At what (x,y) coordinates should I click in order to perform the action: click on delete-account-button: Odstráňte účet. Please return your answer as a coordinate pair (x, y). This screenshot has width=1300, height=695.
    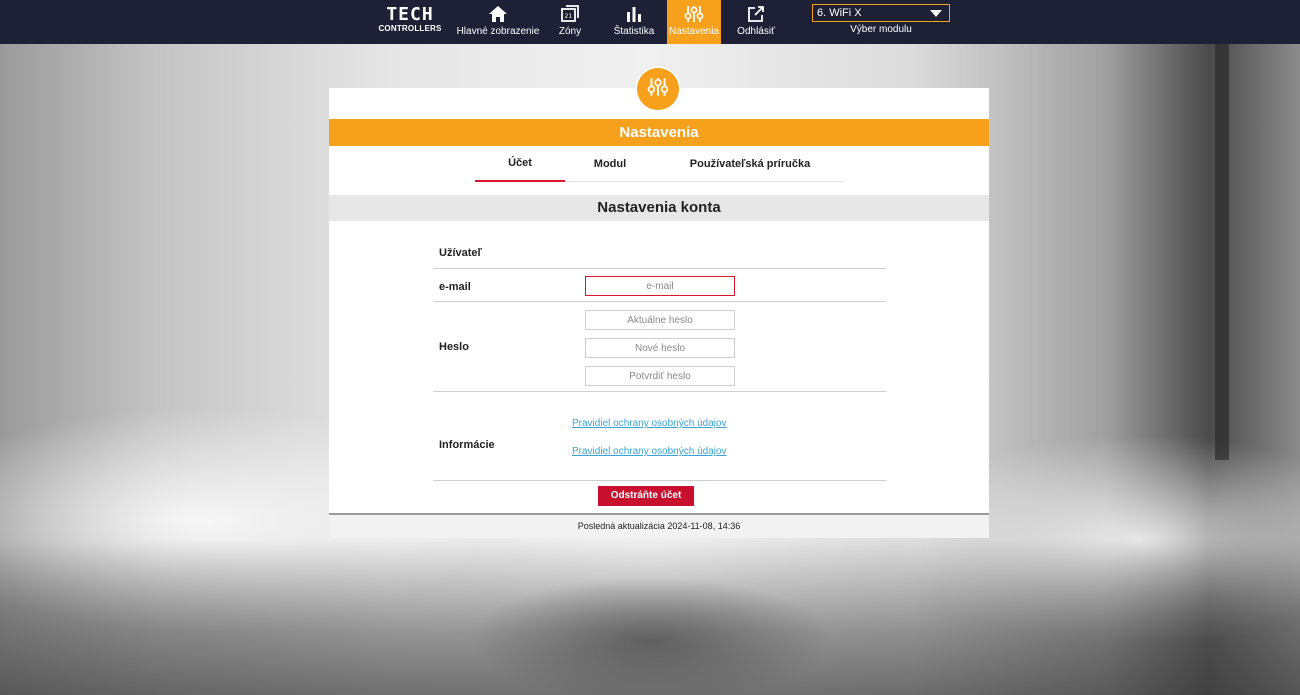
    Looking at the image, I should click on (646, 496).